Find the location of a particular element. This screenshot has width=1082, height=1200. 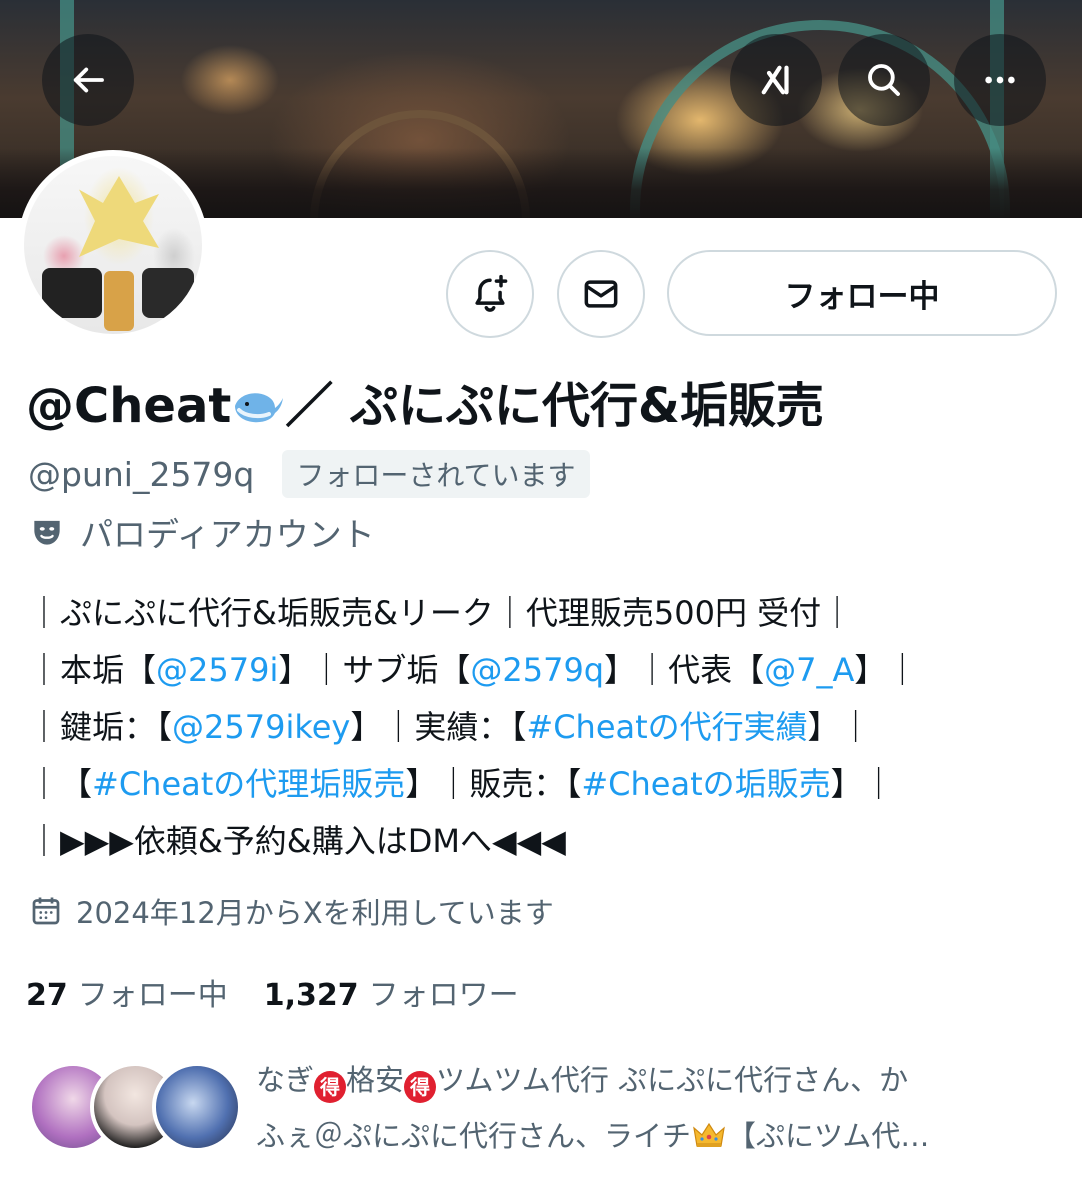

grok-button is located at coordinates (776, 80).